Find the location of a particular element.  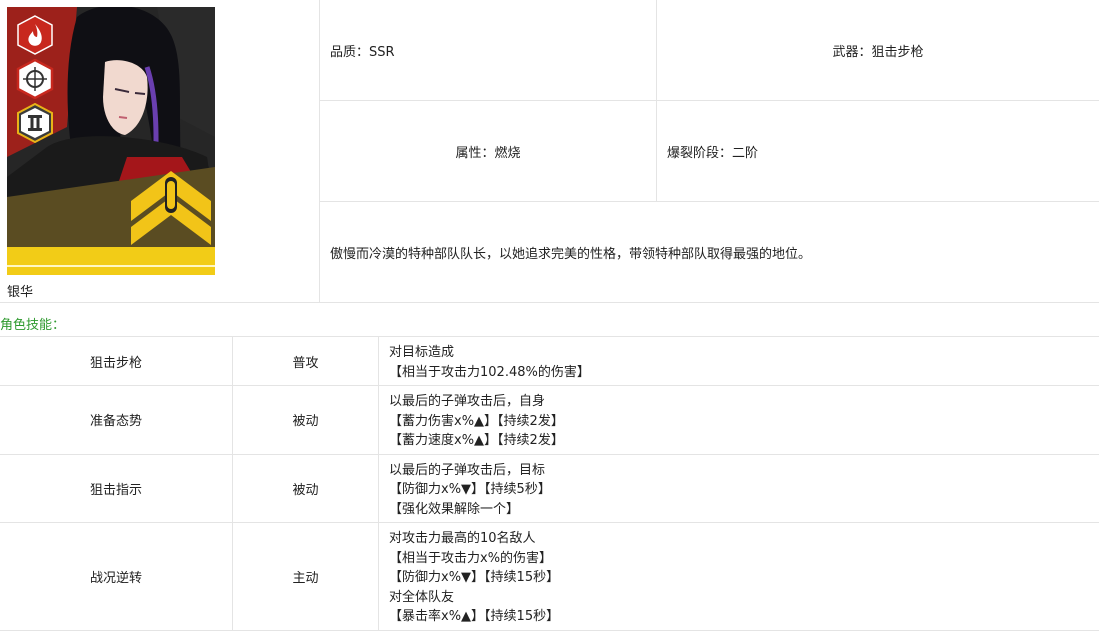

skill-description-line: 【暴击率x%▲】【持续15秒】 is located at coordinates (739, 617).